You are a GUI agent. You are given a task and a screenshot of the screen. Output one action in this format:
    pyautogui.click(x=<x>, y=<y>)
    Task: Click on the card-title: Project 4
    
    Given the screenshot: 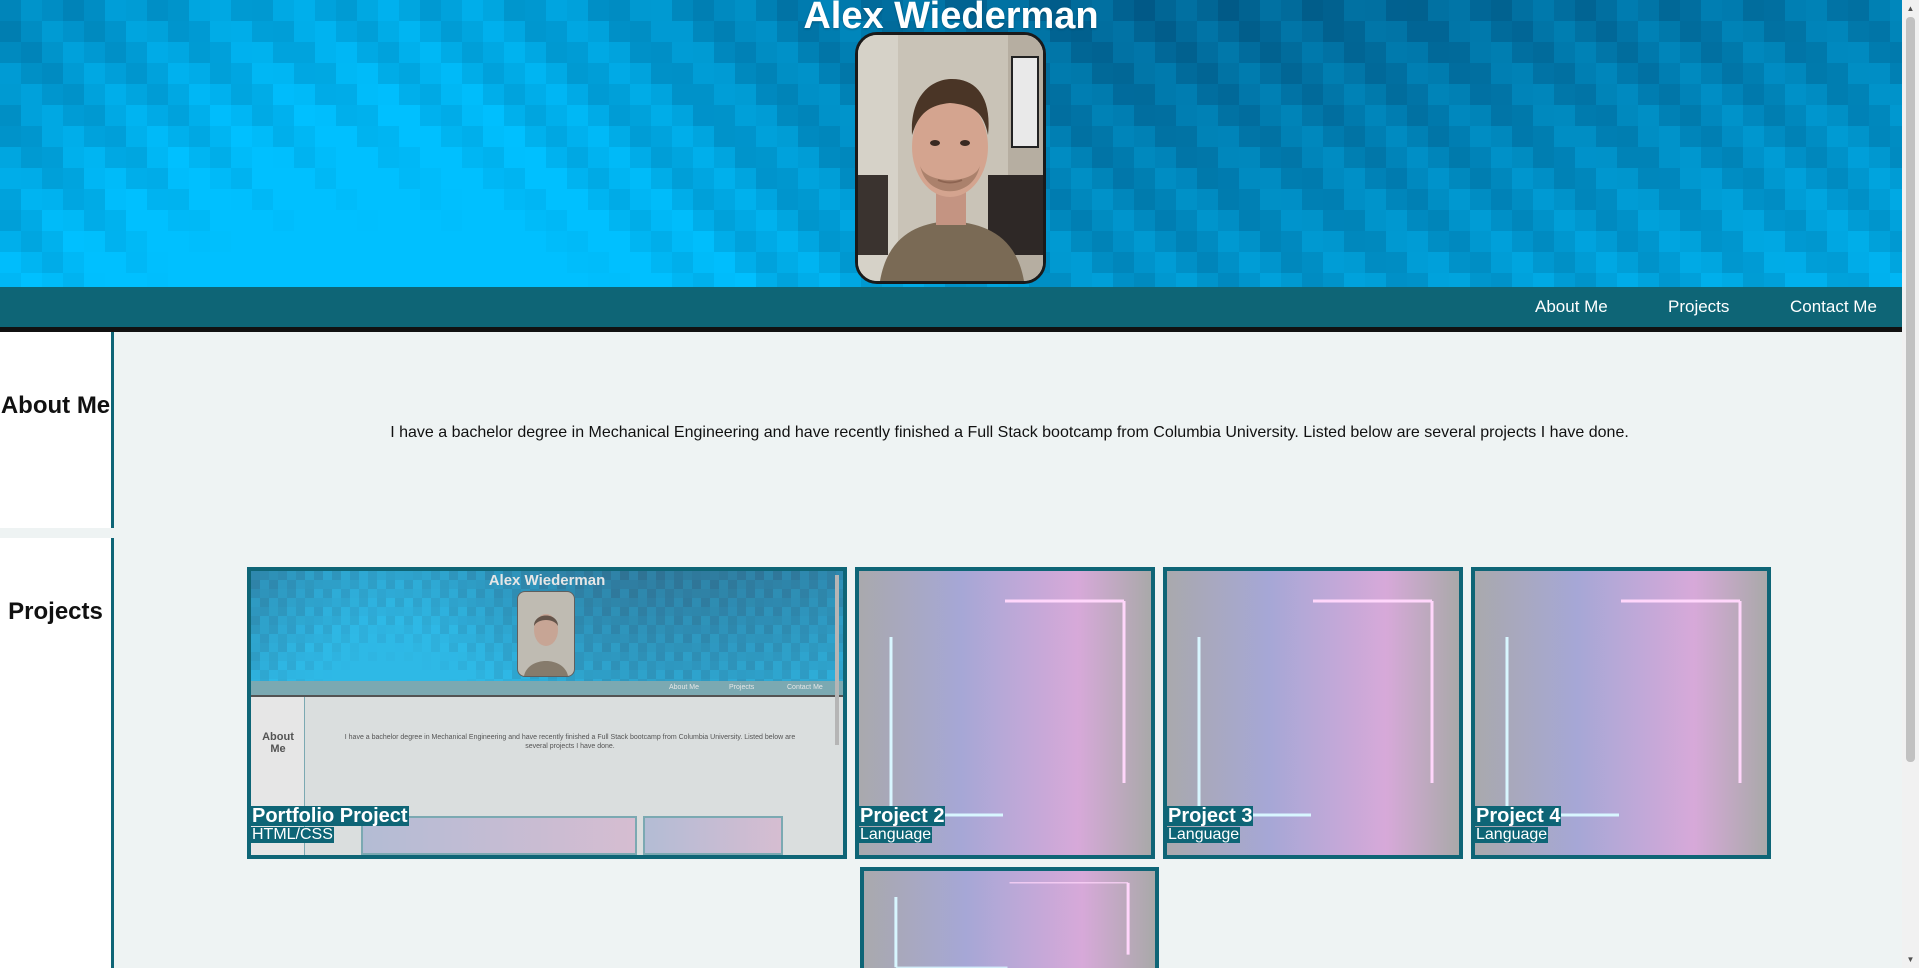 What is the action you would take?
    pyautogui.click(x=1518, y=816)
    